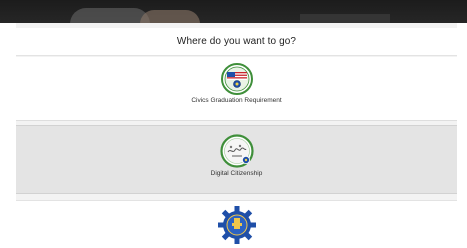  What do you see at coordinates (236, 79) in the screenshot?
I see `civics-seal-icon` at bounding box center [236, 79].